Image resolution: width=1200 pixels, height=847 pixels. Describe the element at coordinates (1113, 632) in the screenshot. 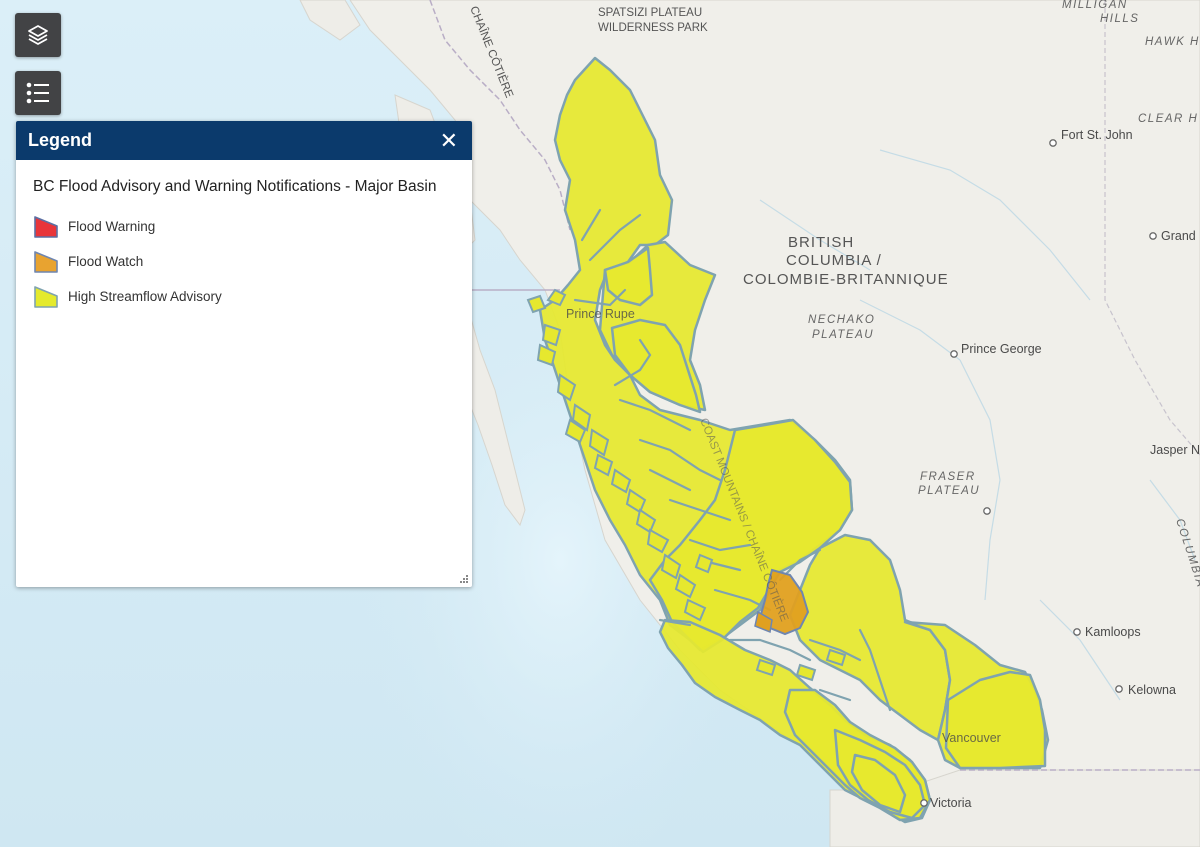

I see `label-kamloops: Kamloops` at that location.